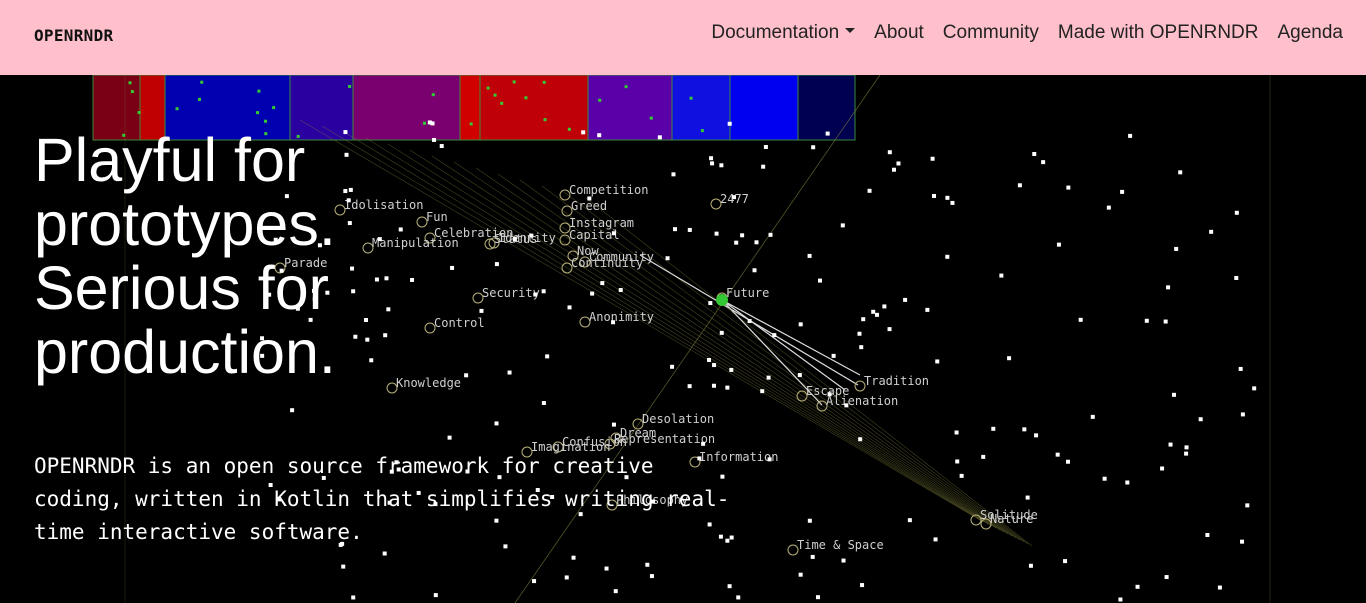 This screenshot has width=1366, height=603. I want to click on graph-label: Nature, so click(1011, 519).